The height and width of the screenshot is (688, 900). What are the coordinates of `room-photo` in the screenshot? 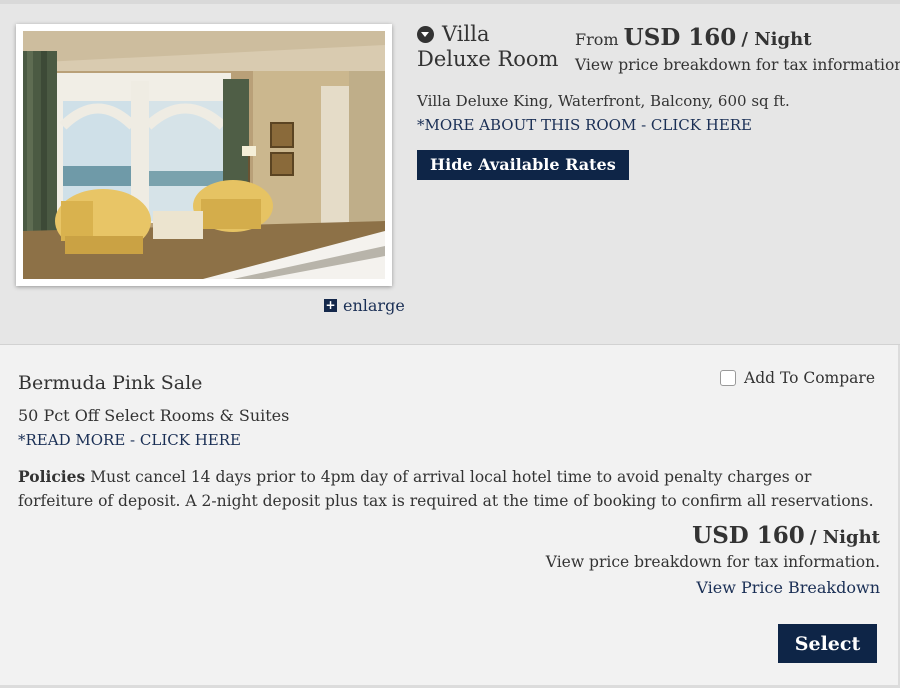 It's located at (204, 155).